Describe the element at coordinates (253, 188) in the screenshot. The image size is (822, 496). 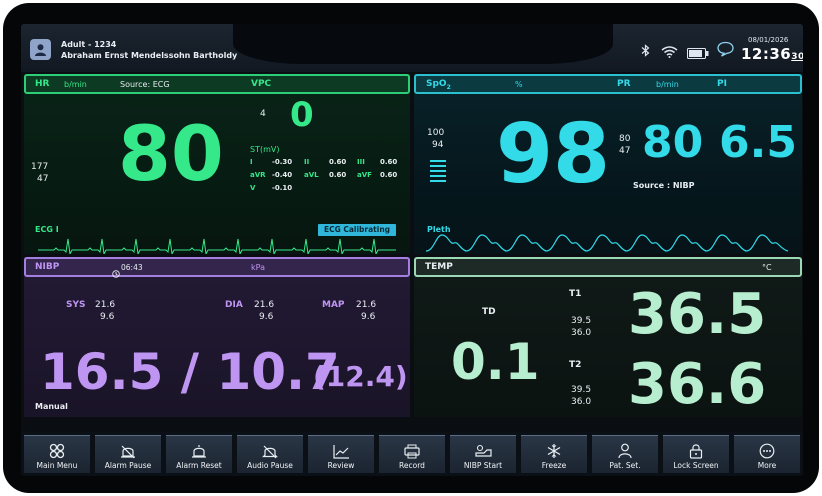
I see `st-lead-label: V` at that location.